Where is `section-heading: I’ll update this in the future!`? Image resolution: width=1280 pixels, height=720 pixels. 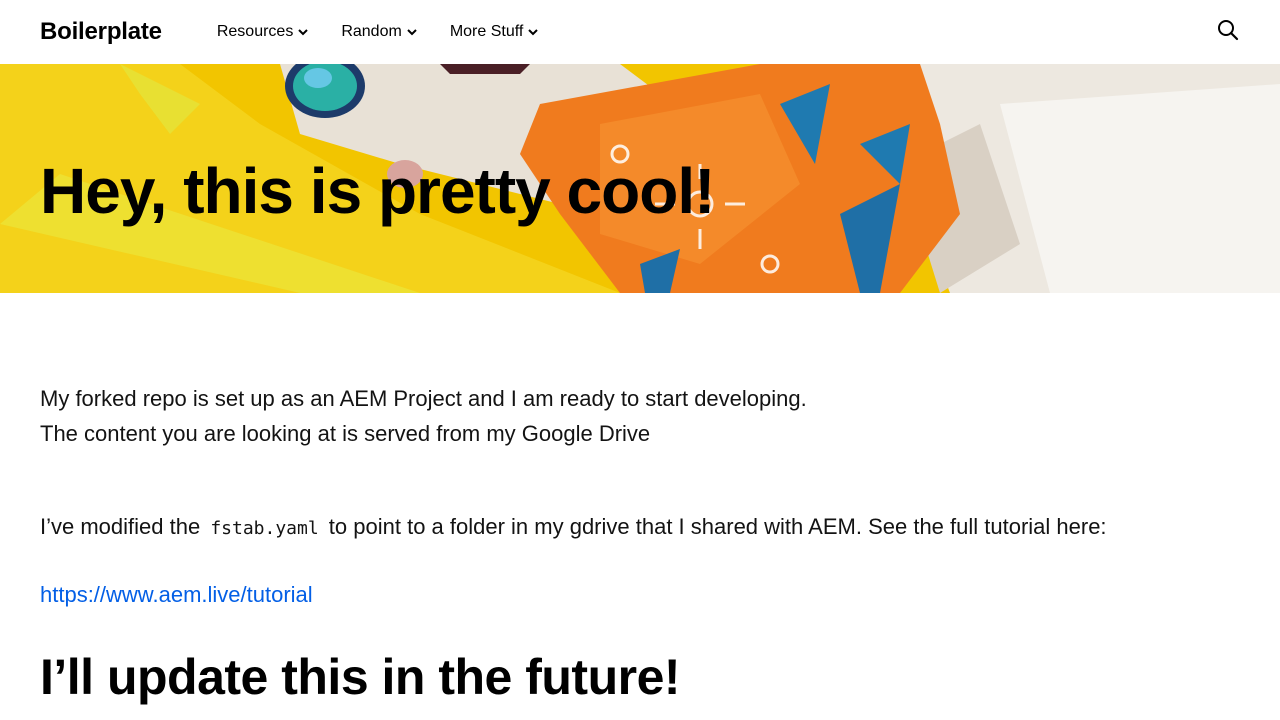 section-heading: I’ll update this in the future! is located at coordinates (360, 677).